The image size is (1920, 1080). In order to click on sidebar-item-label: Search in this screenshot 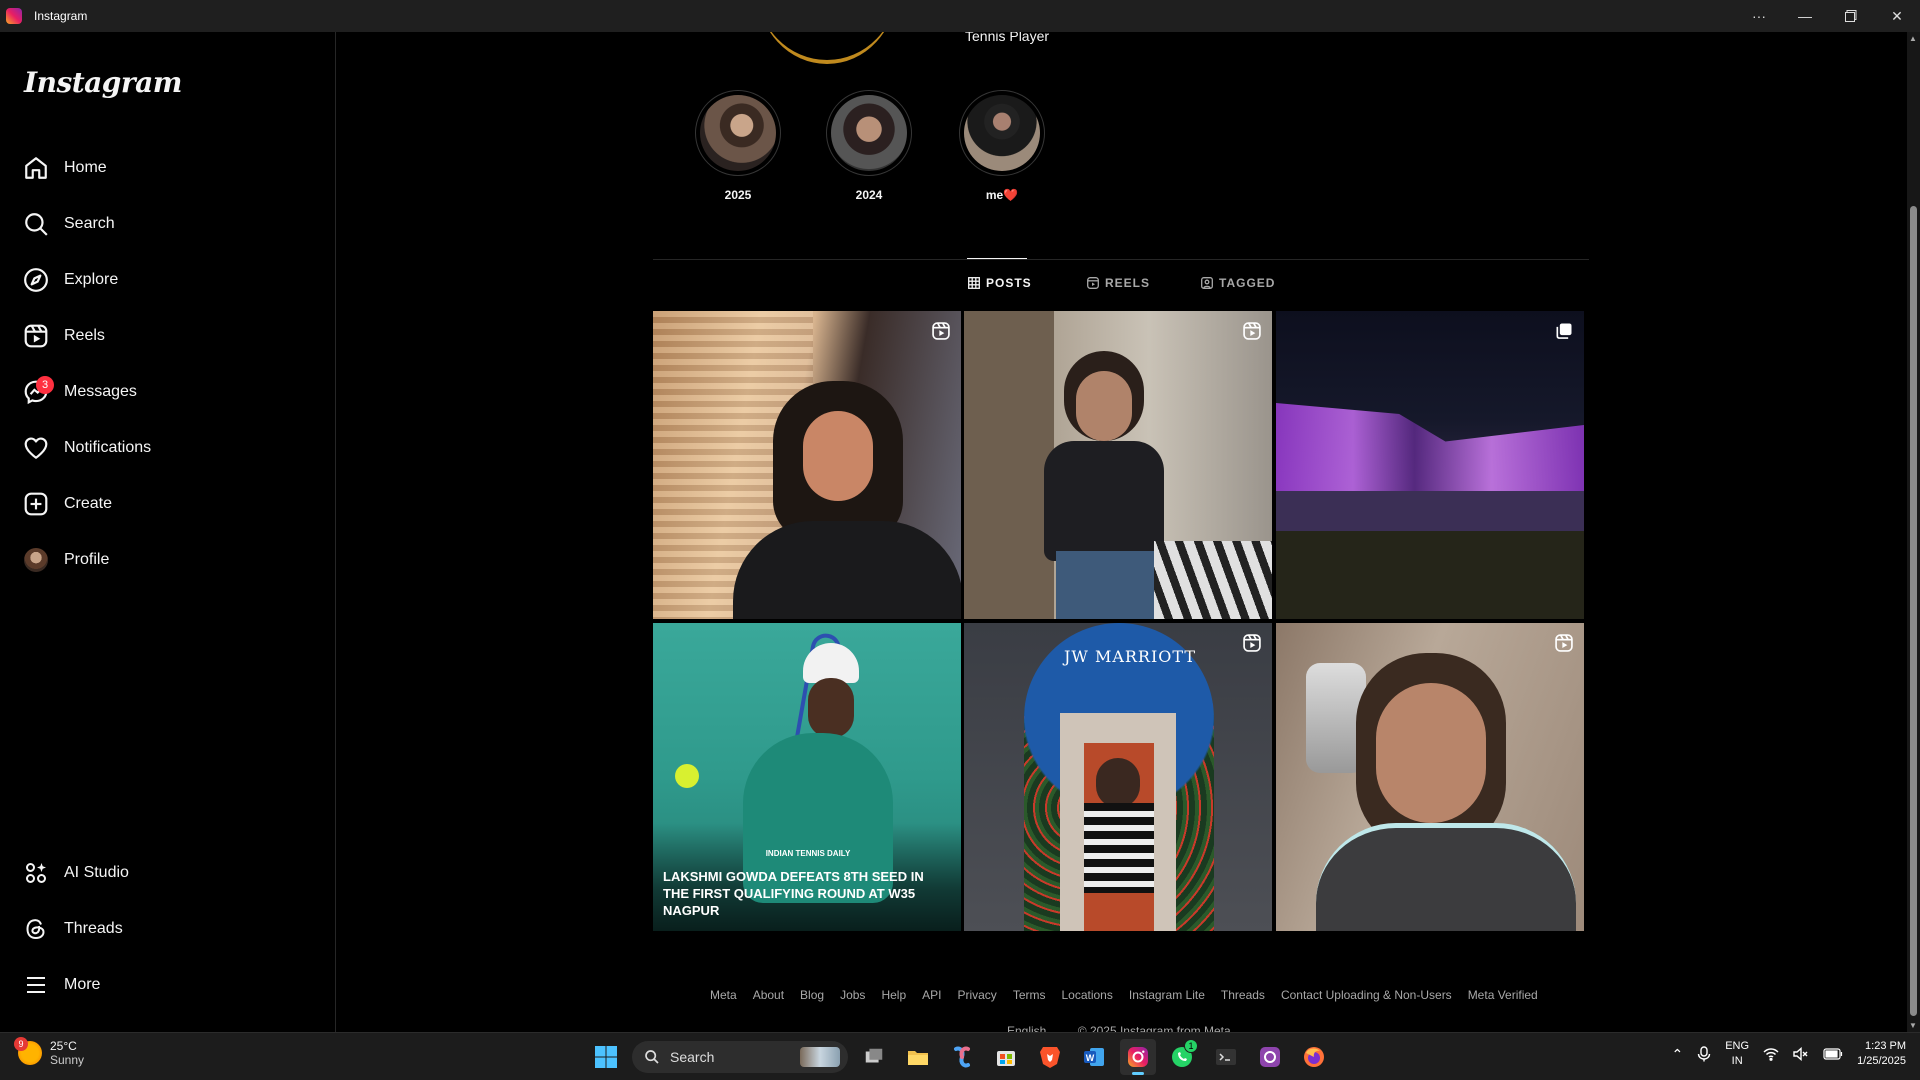, I will do `click(89, 223)`.